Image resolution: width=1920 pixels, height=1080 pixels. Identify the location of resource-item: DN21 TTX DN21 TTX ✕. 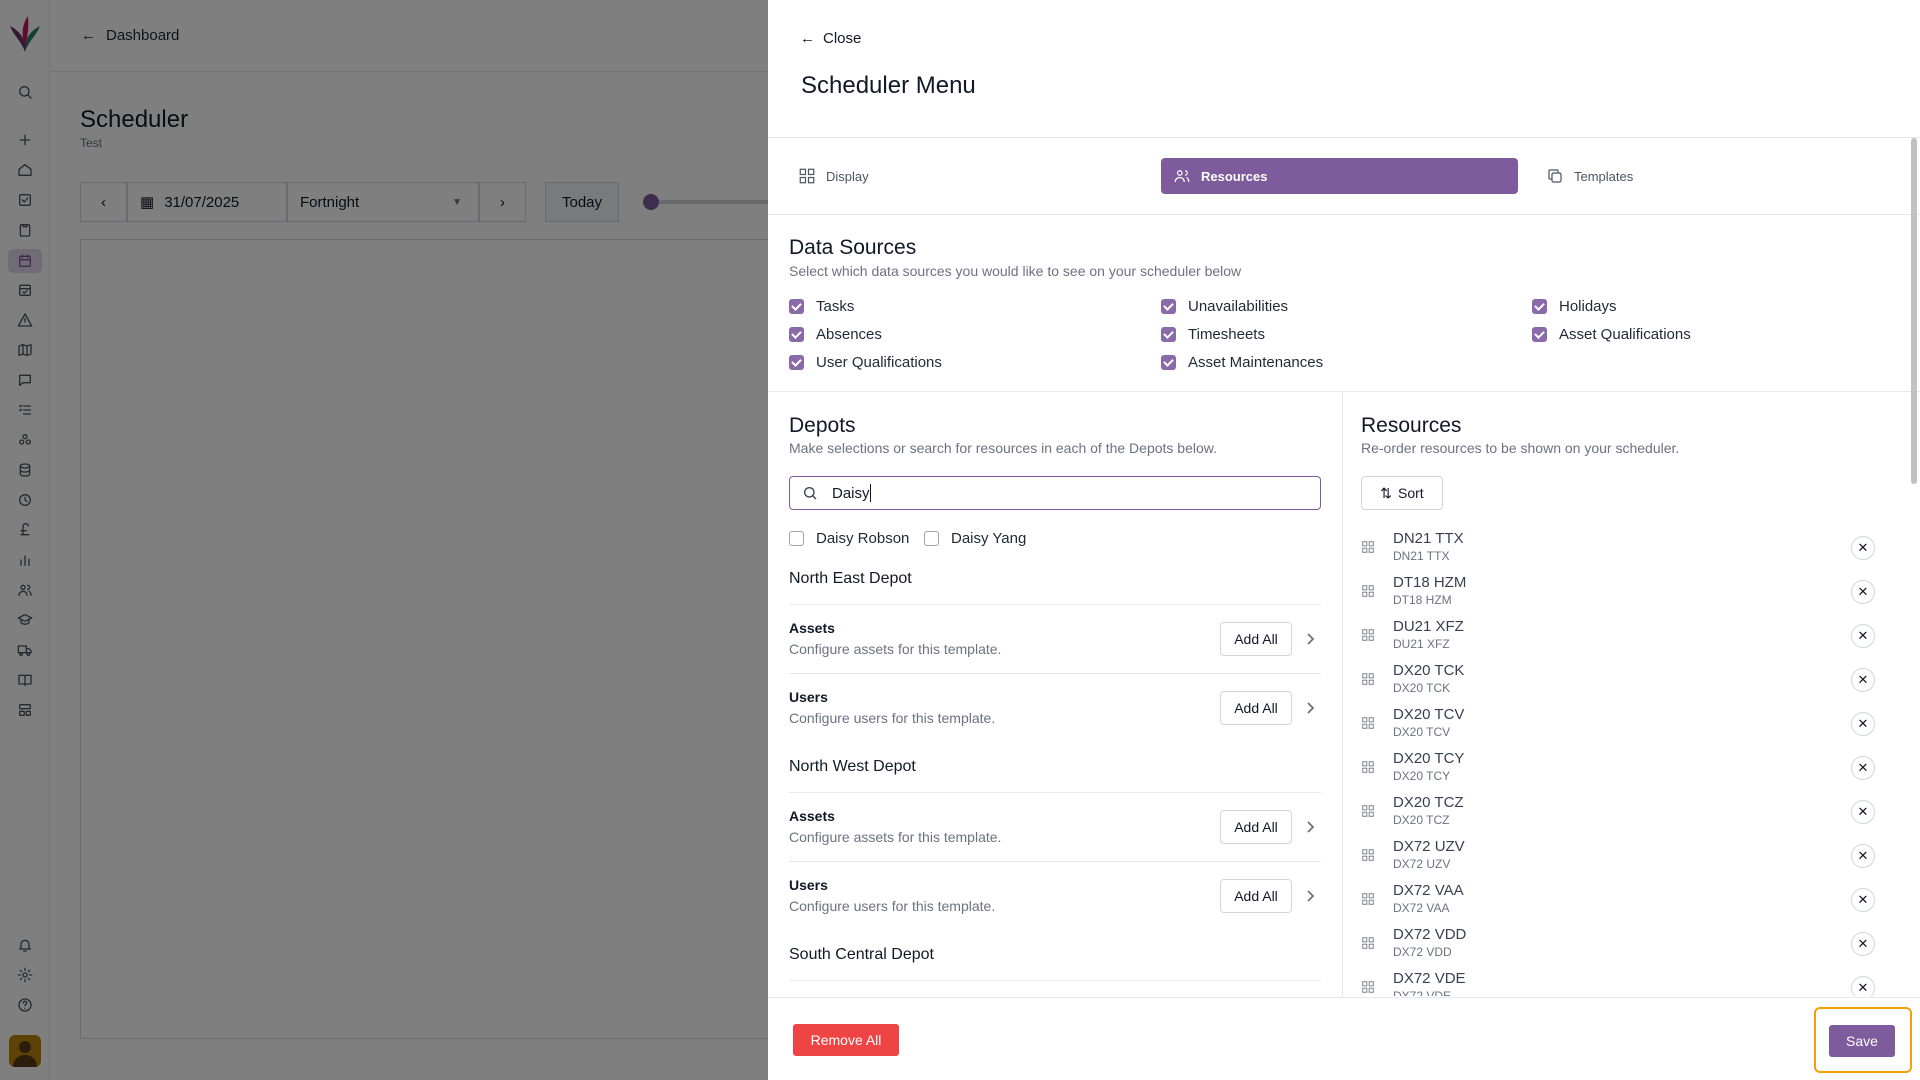
(1621, 548).